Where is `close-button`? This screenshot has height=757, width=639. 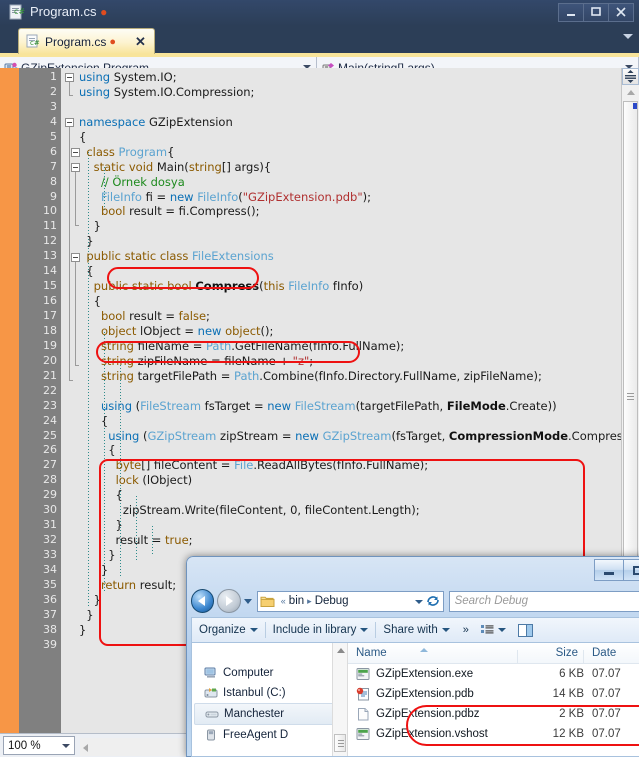
close-button is located at coordinates (621, 12).